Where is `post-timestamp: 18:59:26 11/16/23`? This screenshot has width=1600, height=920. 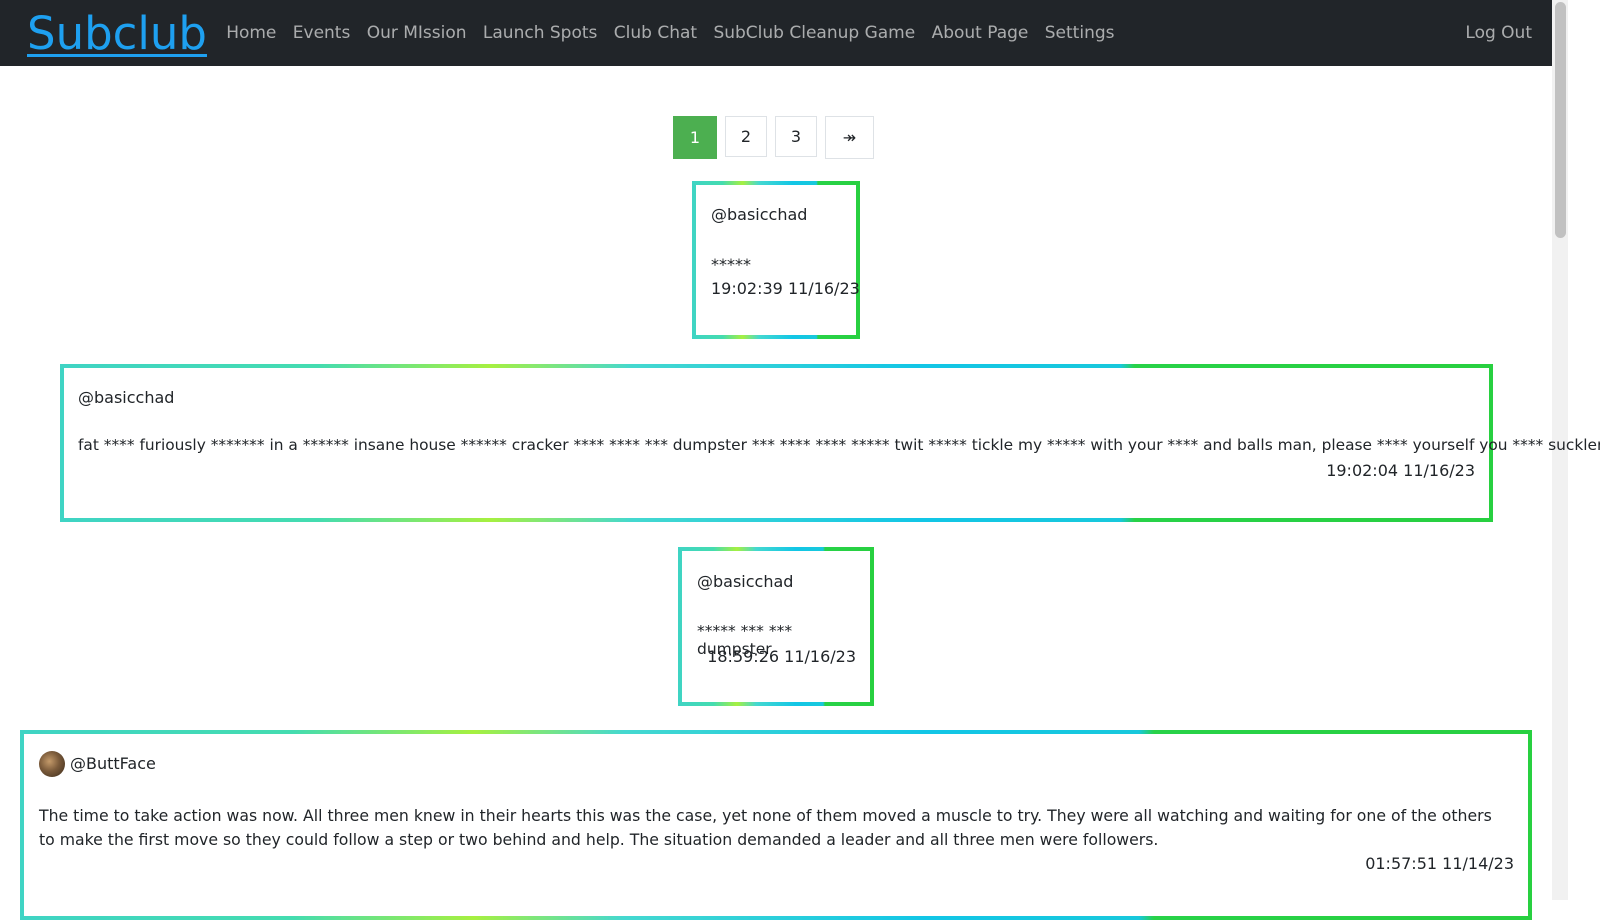
post-timestamp: 18:59:26 11/16/23 is located at coordinates (781, 656).